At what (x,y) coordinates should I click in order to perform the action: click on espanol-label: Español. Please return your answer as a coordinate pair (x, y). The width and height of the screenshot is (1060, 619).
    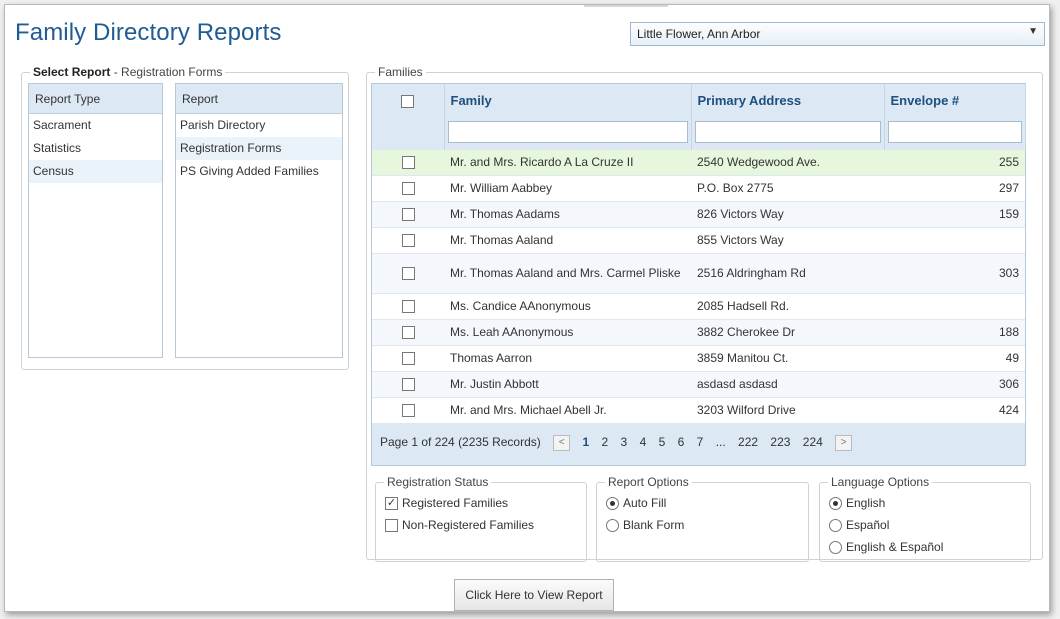
    Looking at the image, I should click on (868, 525).